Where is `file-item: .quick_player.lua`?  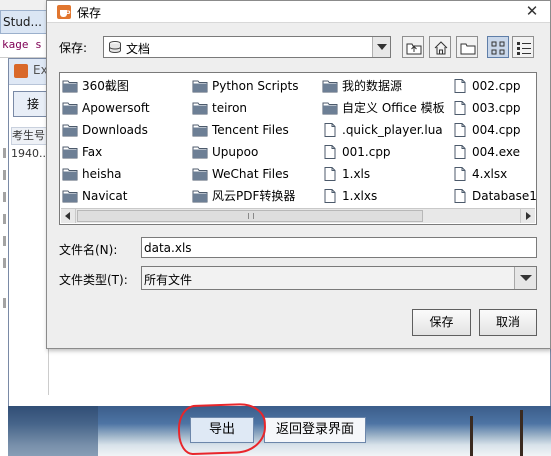 file-item: .quick_player.lua is located at coordinates (386, 130).